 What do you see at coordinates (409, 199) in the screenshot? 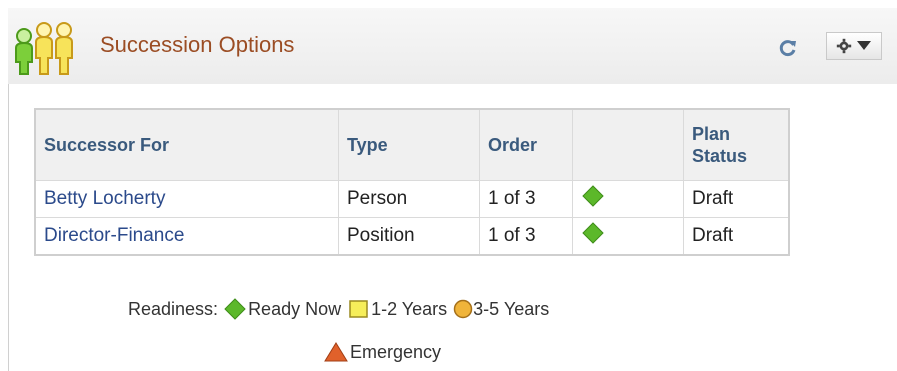
I see `type-cell: Person` at bounding box center [409, 199].